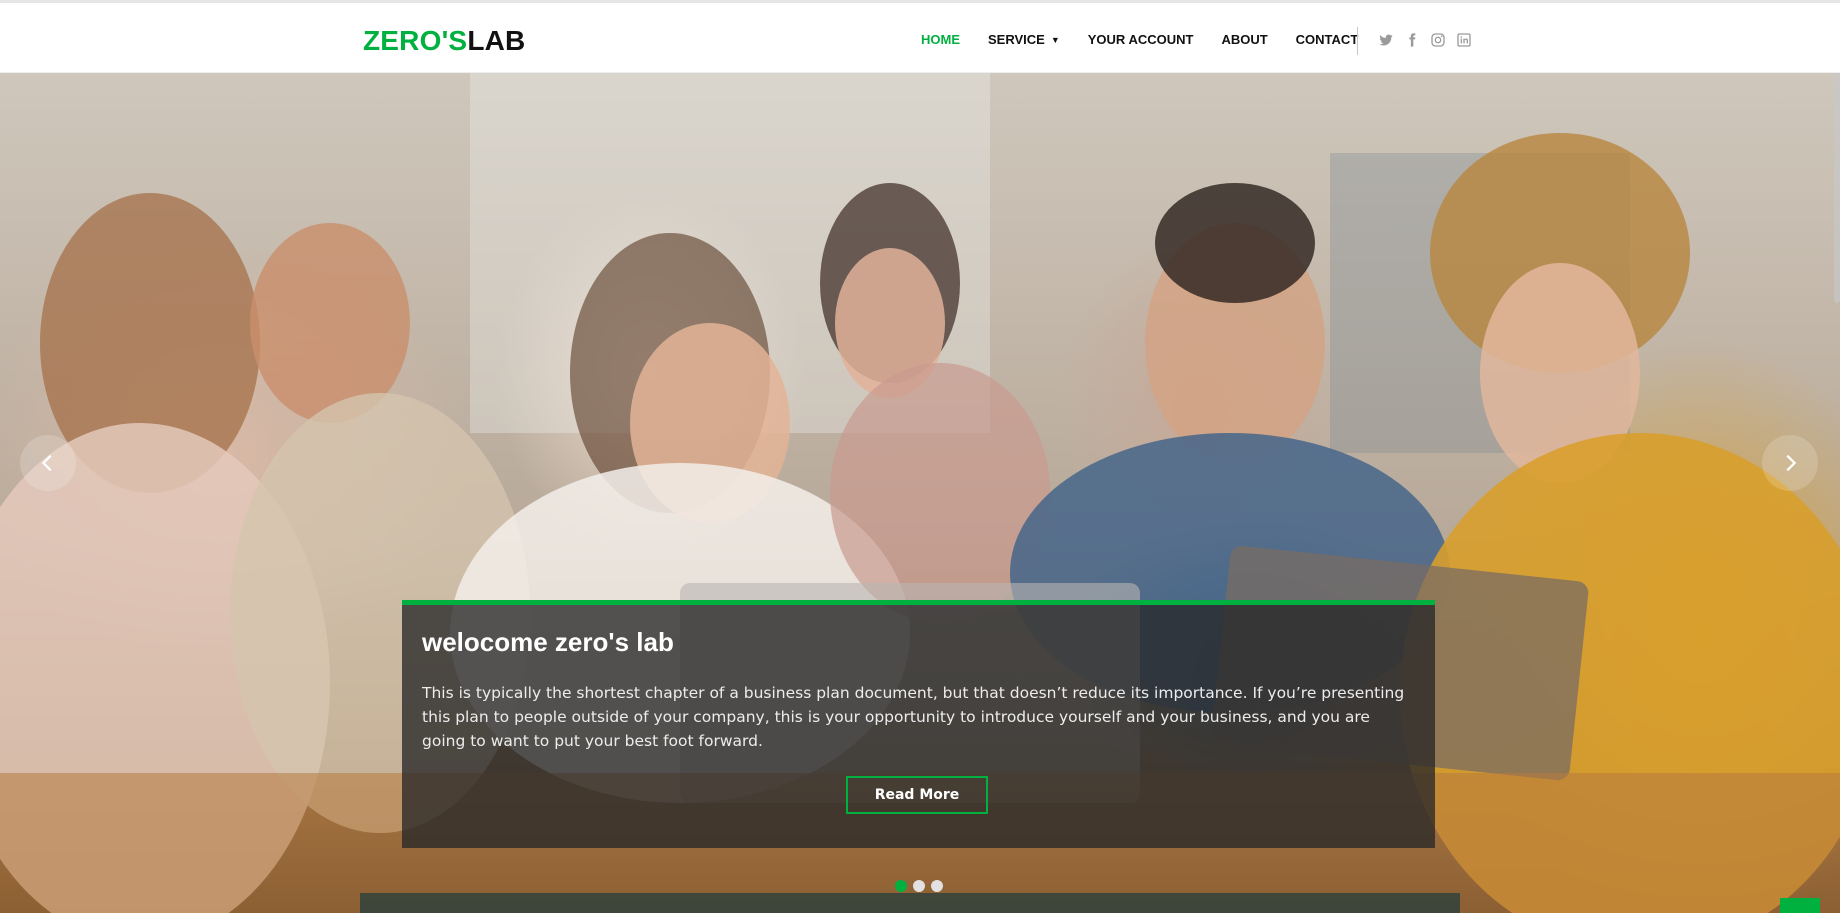 This screenshot has height=913, width=1840. What do you see at coordinates (1357, 41) in the screenshot?
I see `nav-divider` at bounding box center [1357, 41].